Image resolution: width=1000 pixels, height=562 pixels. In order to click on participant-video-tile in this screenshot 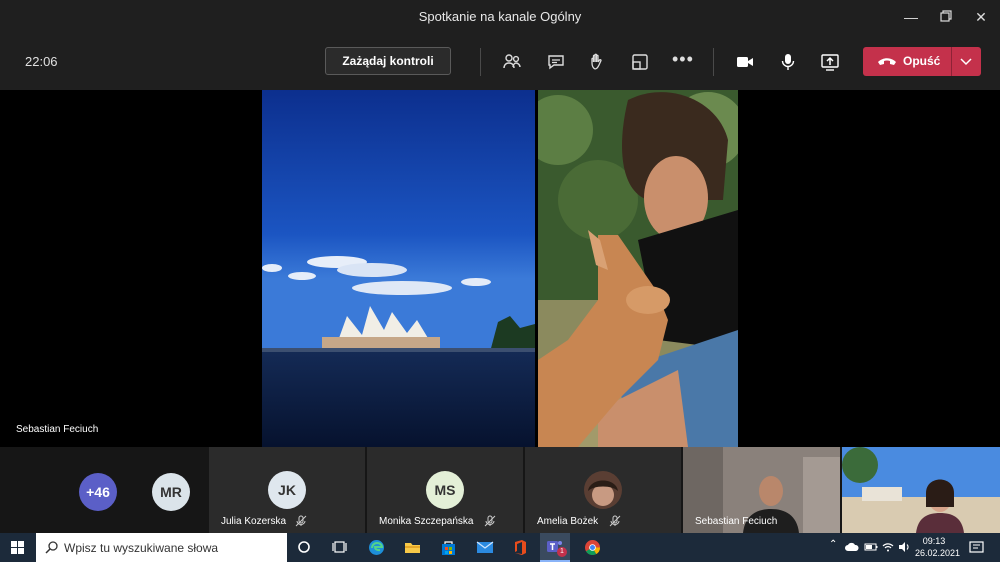, I will do `click(921, 490)`.